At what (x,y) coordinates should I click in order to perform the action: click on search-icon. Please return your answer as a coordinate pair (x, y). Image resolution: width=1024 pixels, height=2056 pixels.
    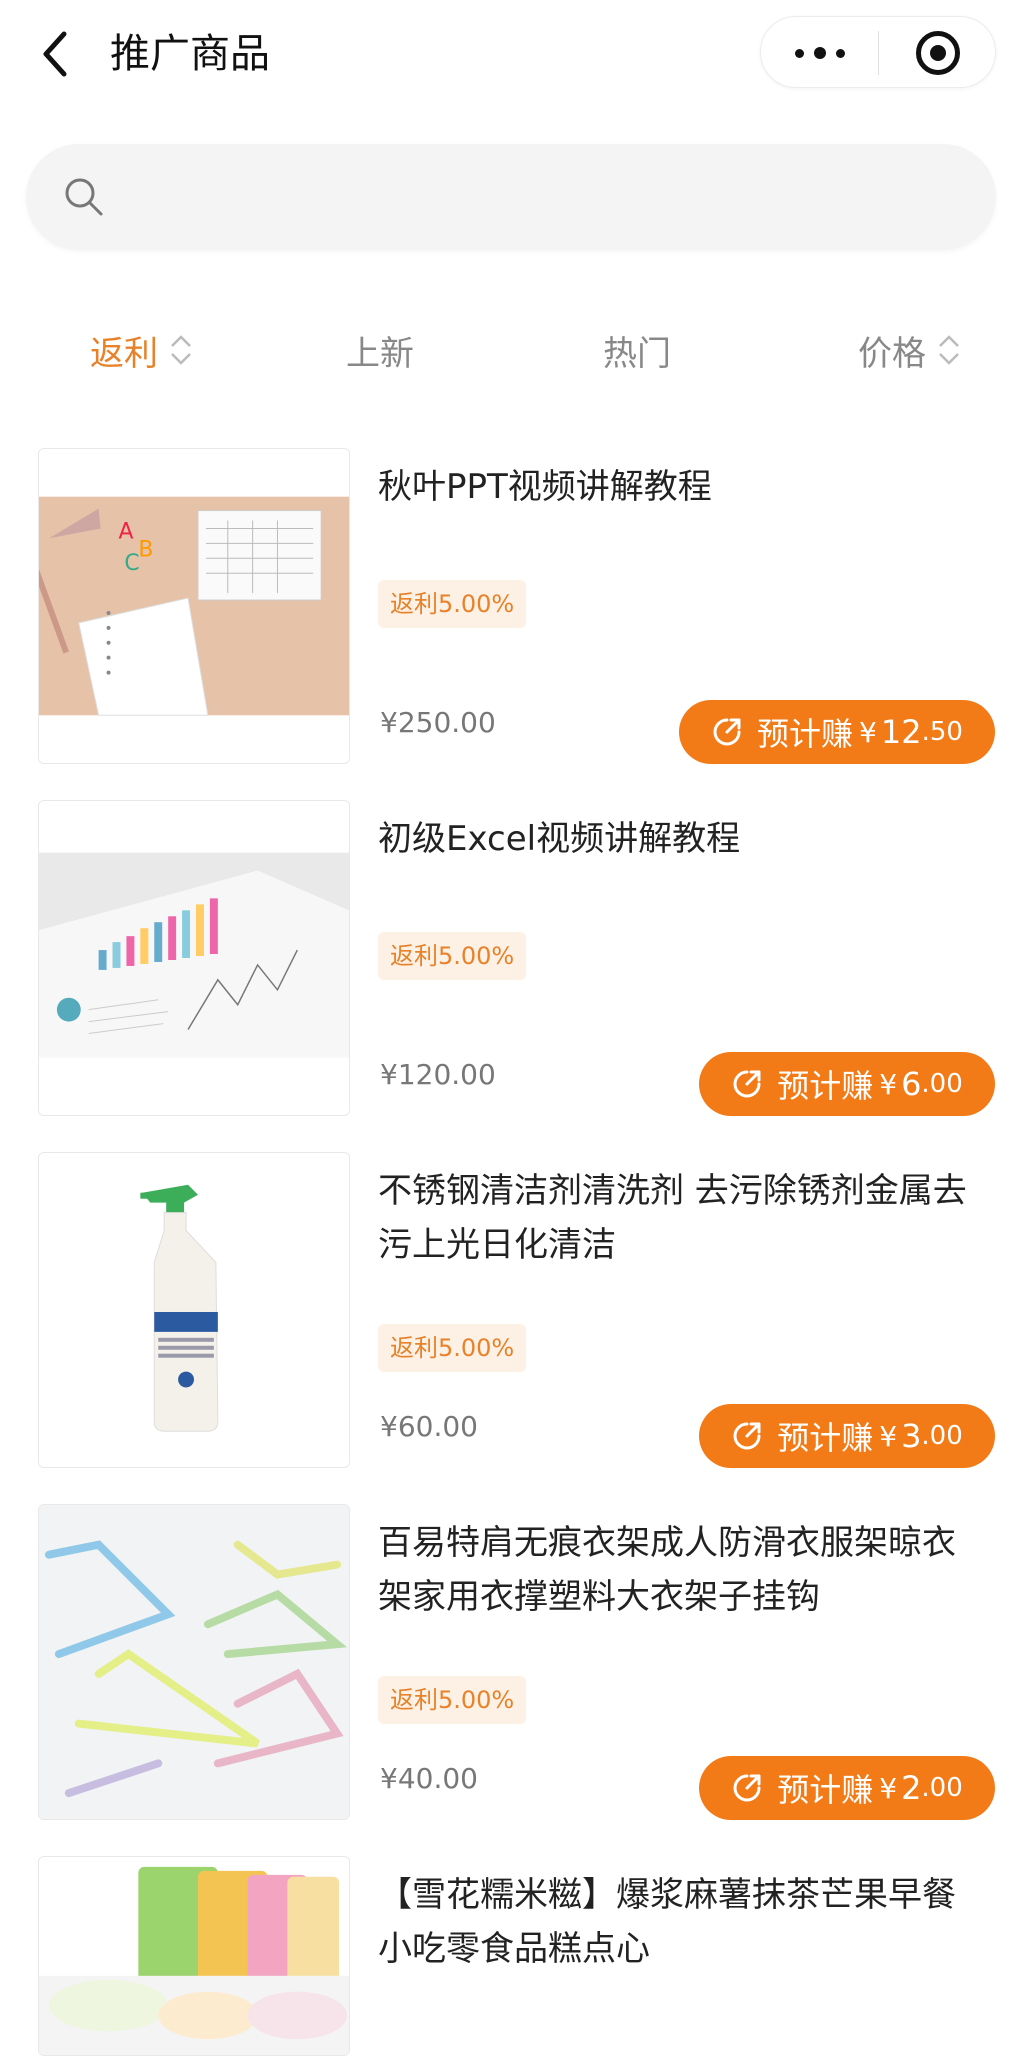
    Looking at the image, I should click on (84, 197).